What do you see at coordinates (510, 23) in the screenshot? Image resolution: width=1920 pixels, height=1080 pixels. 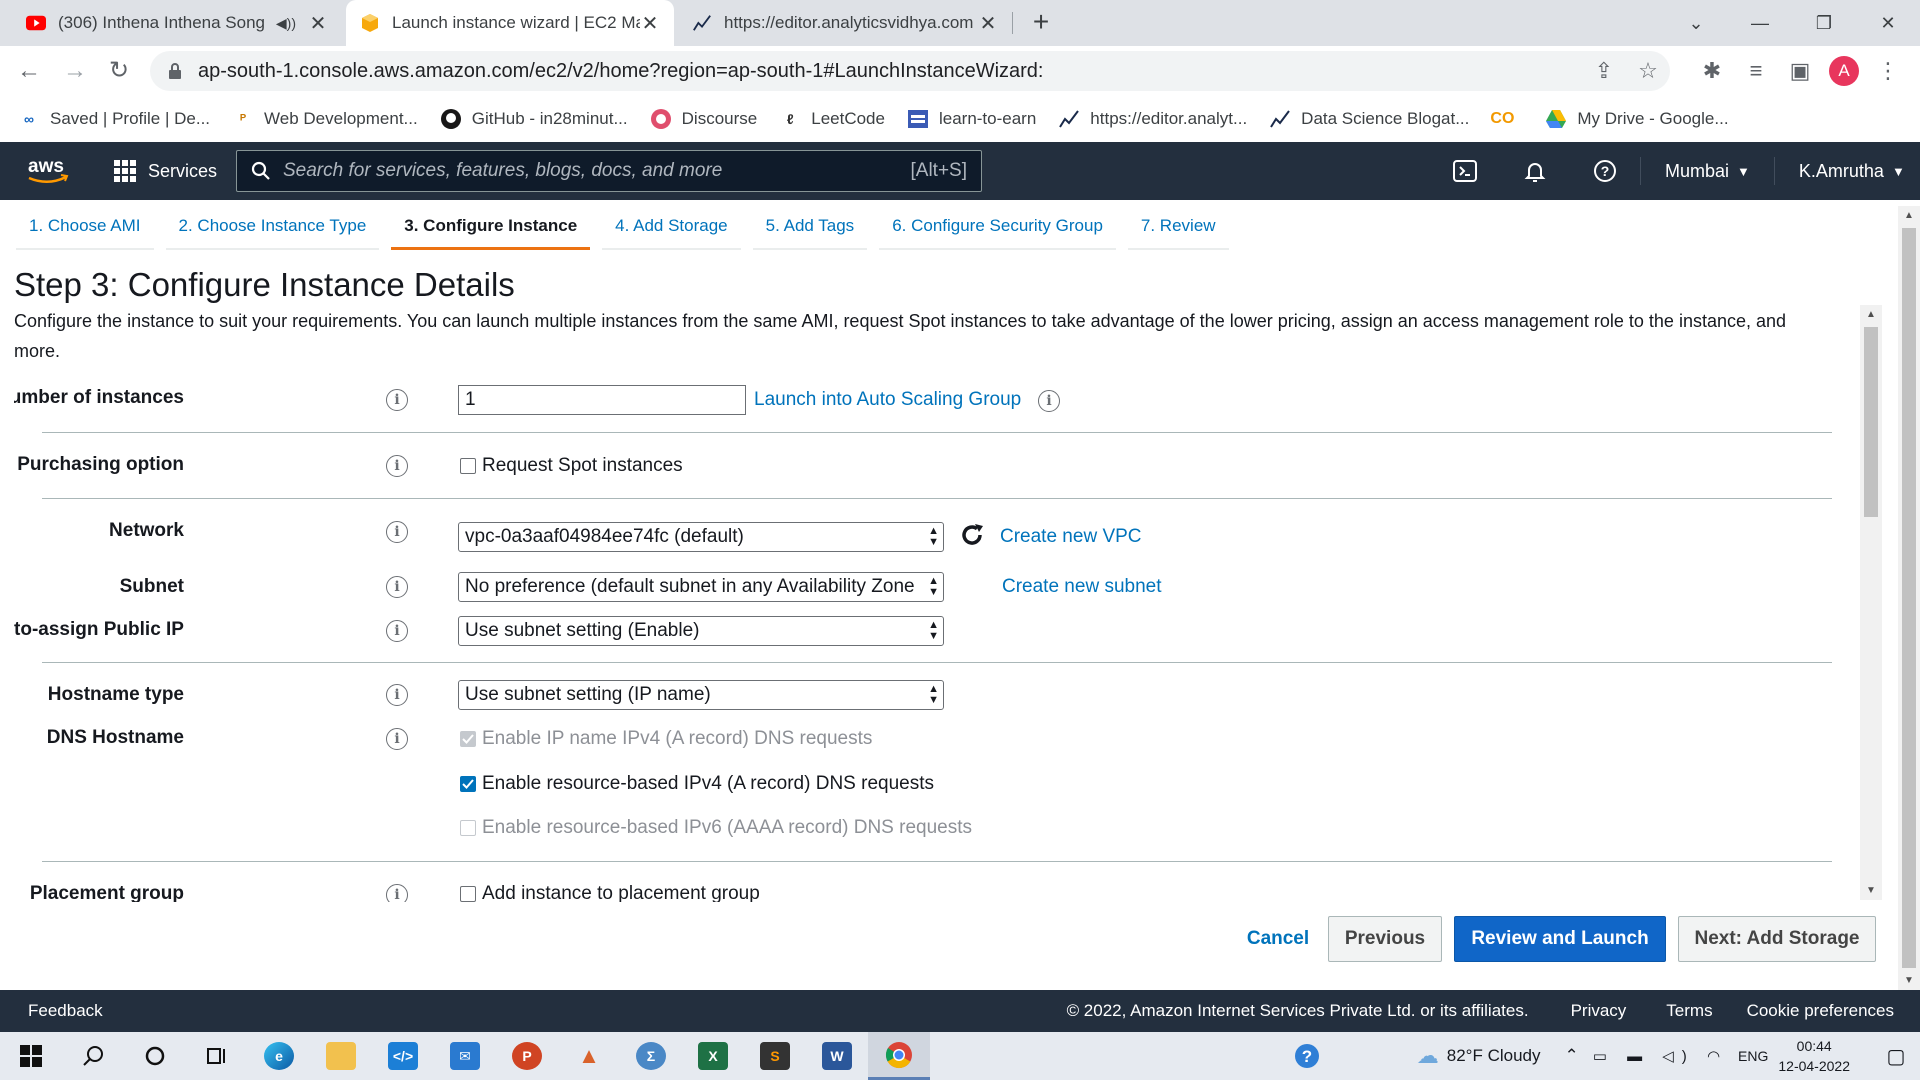 I see `browser-tab-ec2: Launch instance wizard | EC2 Ma ✕` at bounding box center [510, 23].